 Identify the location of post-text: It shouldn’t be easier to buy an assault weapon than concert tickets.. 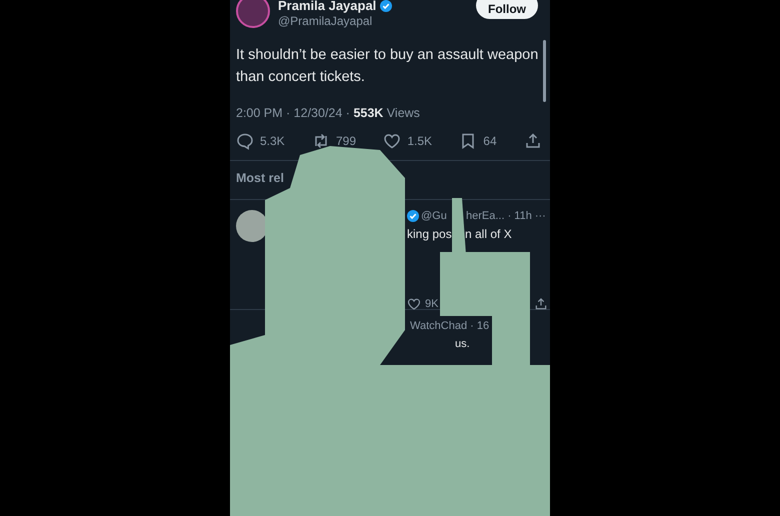
(388, 66).